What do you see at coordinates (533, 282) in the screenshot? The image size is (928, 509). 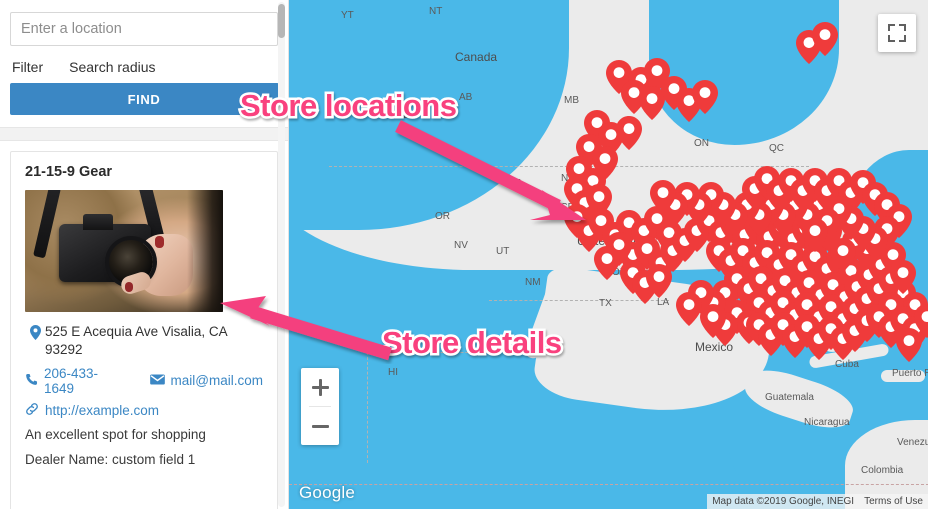 I see `map-label-nm: NM` at bounding box center [533, 282].